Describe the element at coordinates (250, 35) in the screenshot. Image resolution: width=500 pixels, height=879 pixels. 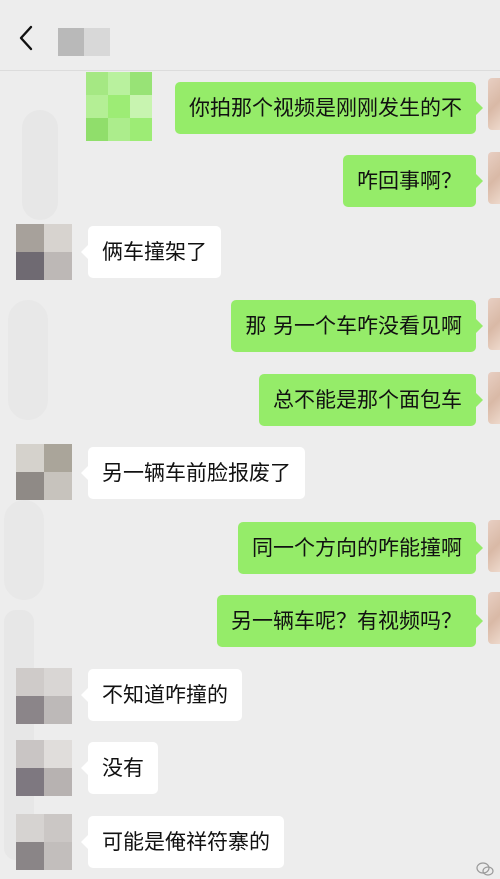
I see `chat-header` at that location.